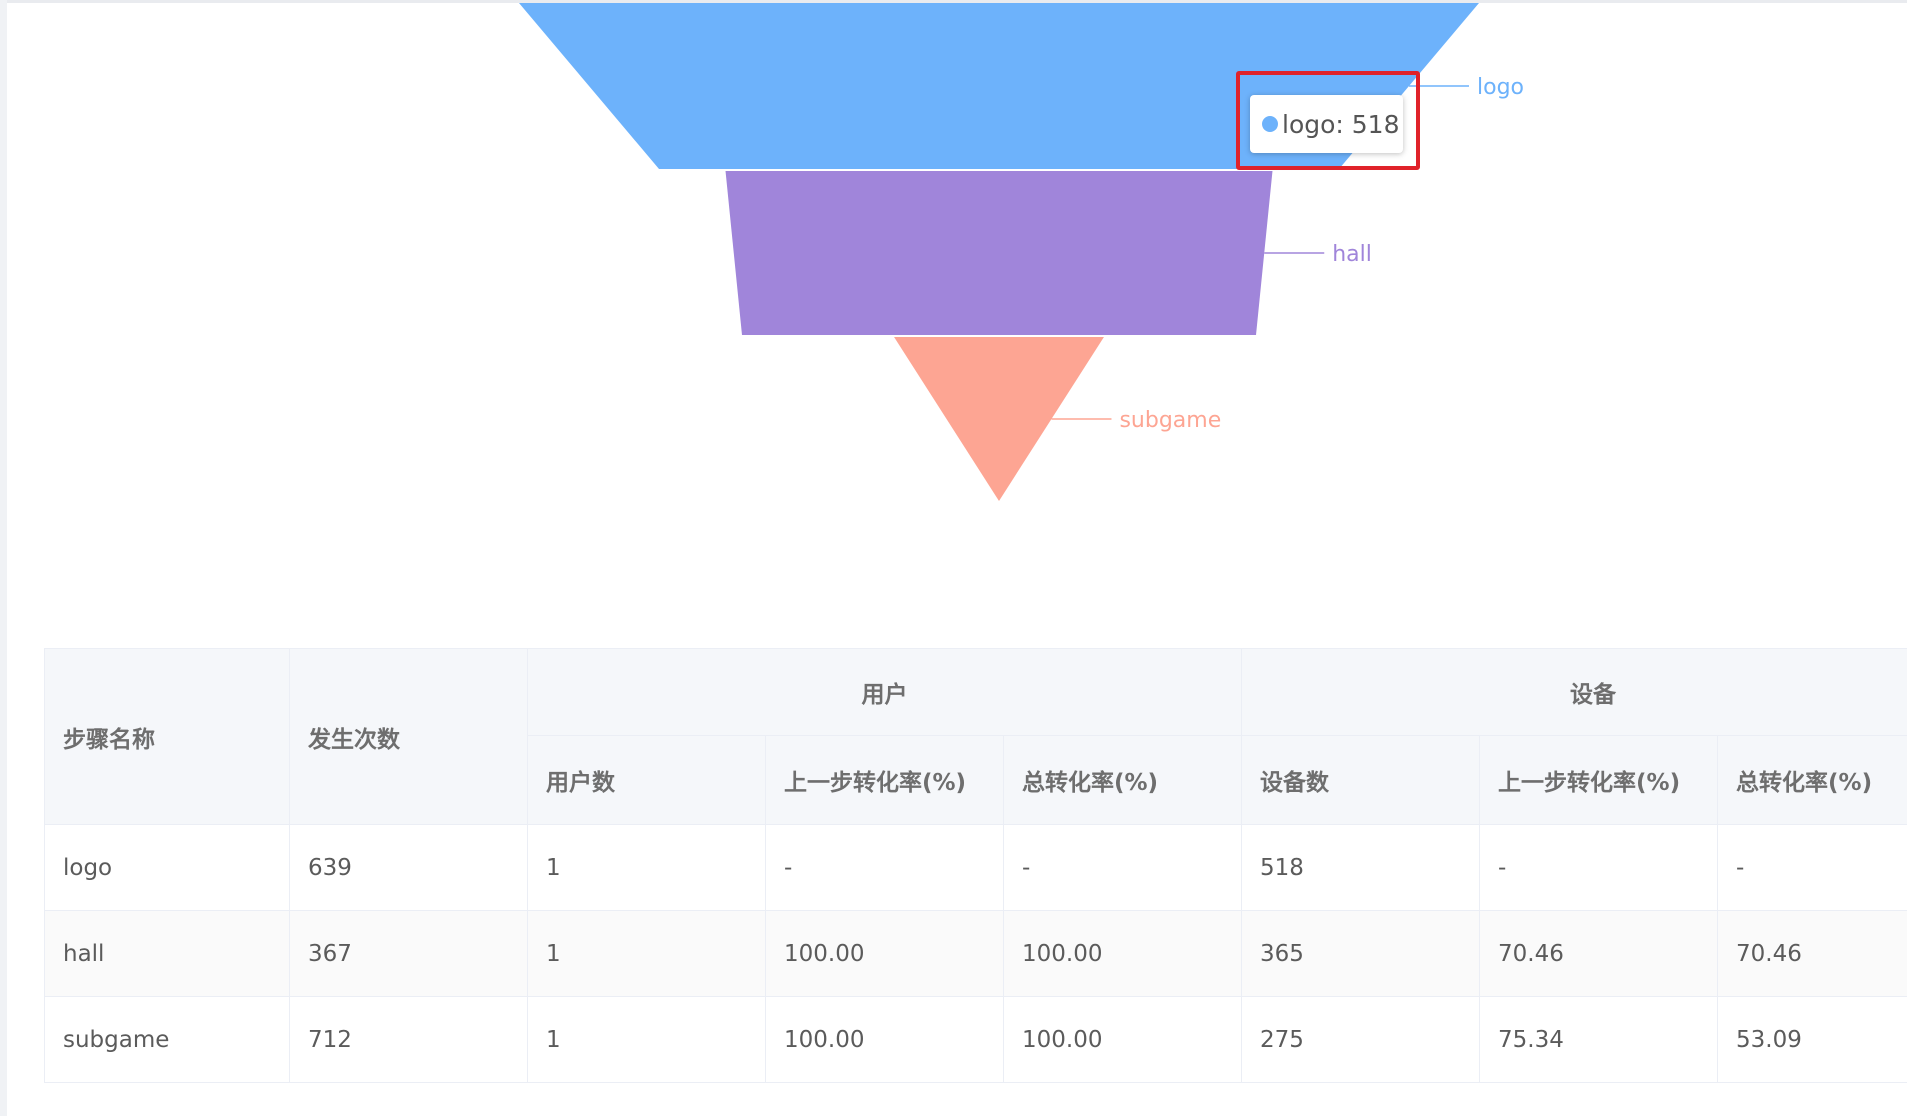  I want to click on header-user-count: 用户数, so click(646, 780).